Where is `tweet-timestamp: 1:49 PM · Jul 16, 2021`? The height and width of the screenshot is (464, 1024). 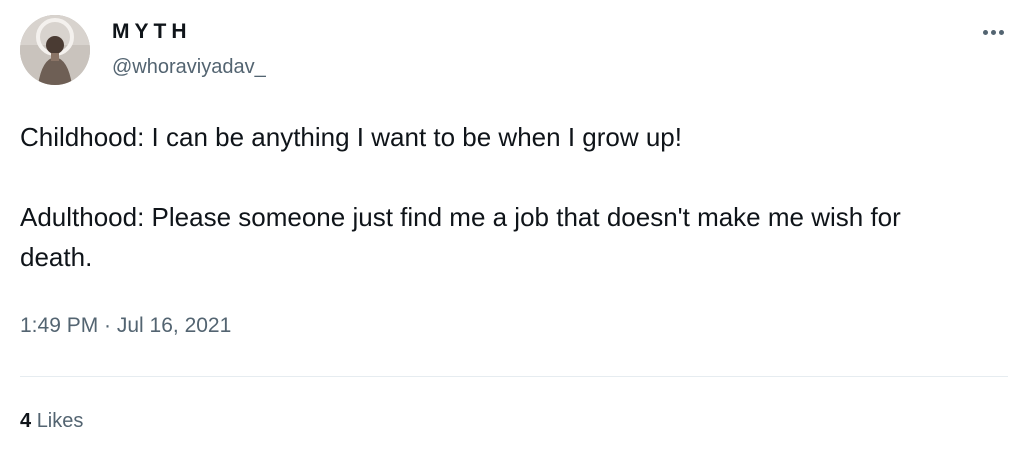 tweet-timestamp: 1:49 PM · Jul 16, 2021 is located at coordinates (125, 326).